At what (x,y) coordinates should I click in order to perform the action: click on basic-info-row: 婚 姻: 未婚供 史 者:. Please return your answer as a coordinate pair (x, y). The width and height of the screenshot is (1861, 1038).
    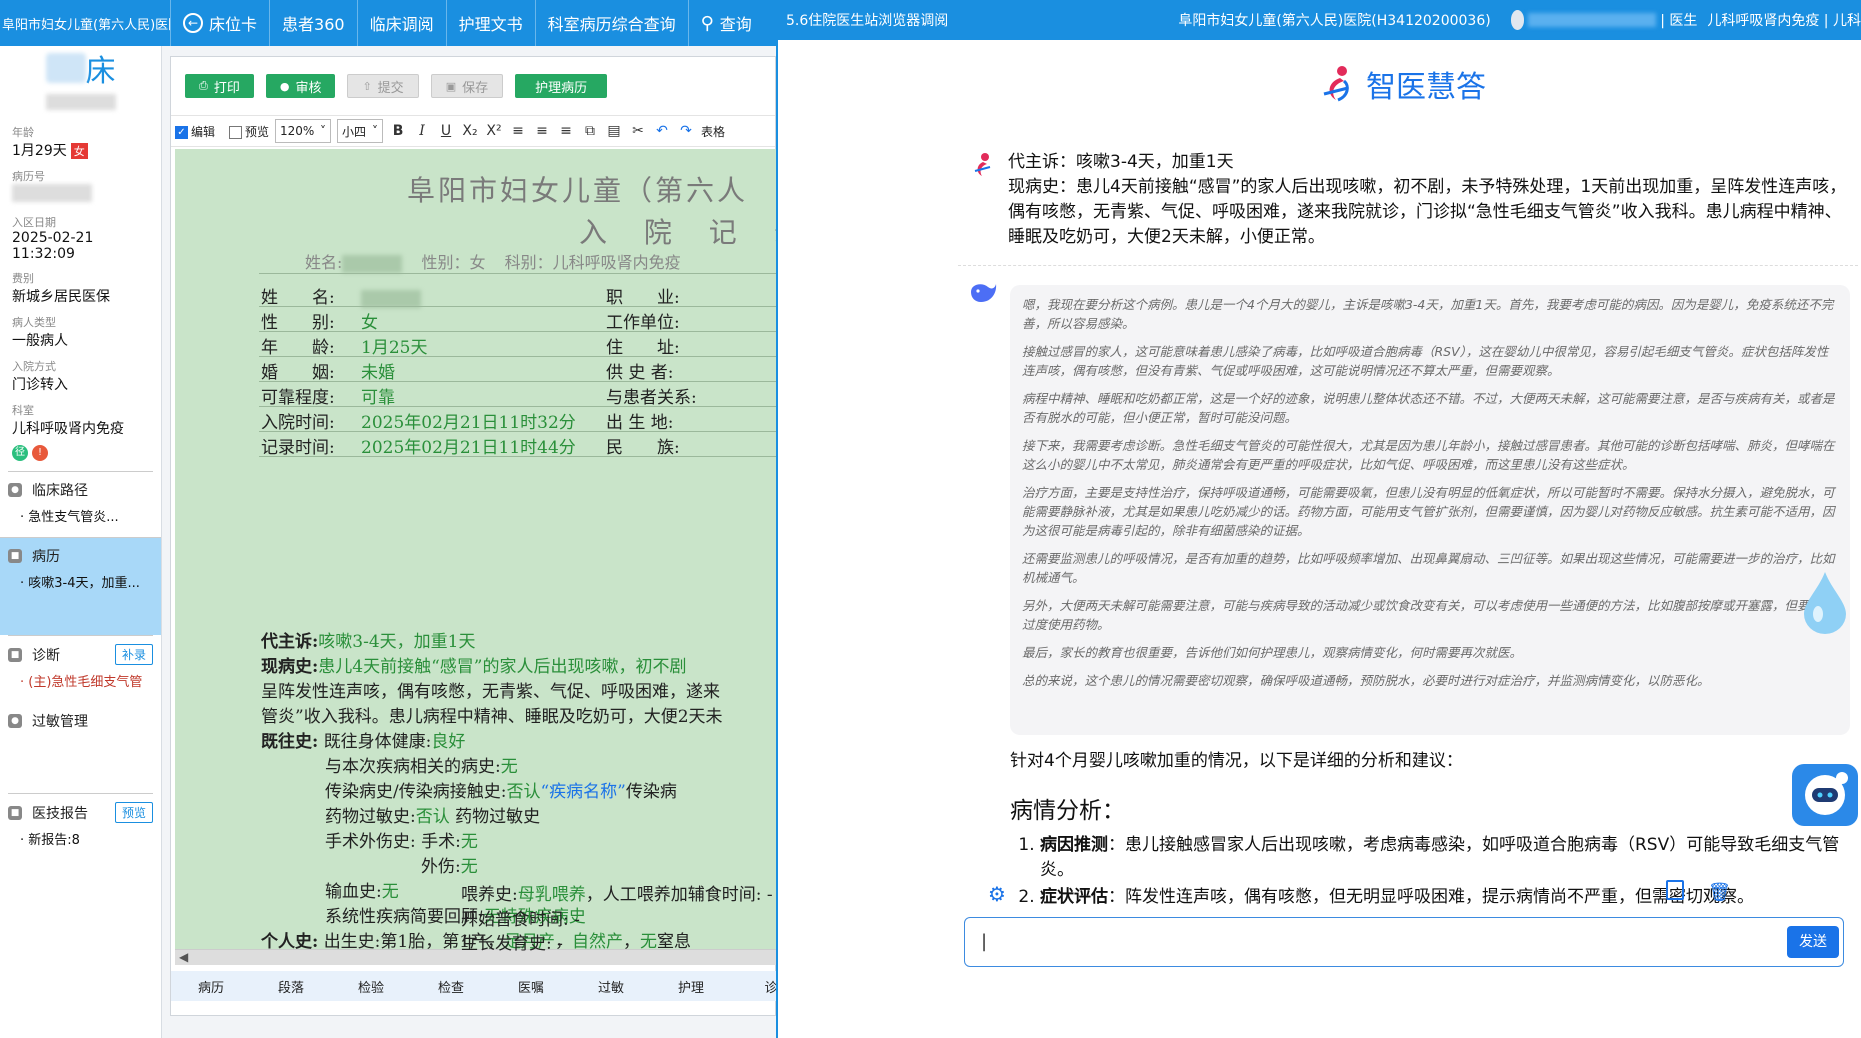
    Looking at the image, I should click on (467, 373).